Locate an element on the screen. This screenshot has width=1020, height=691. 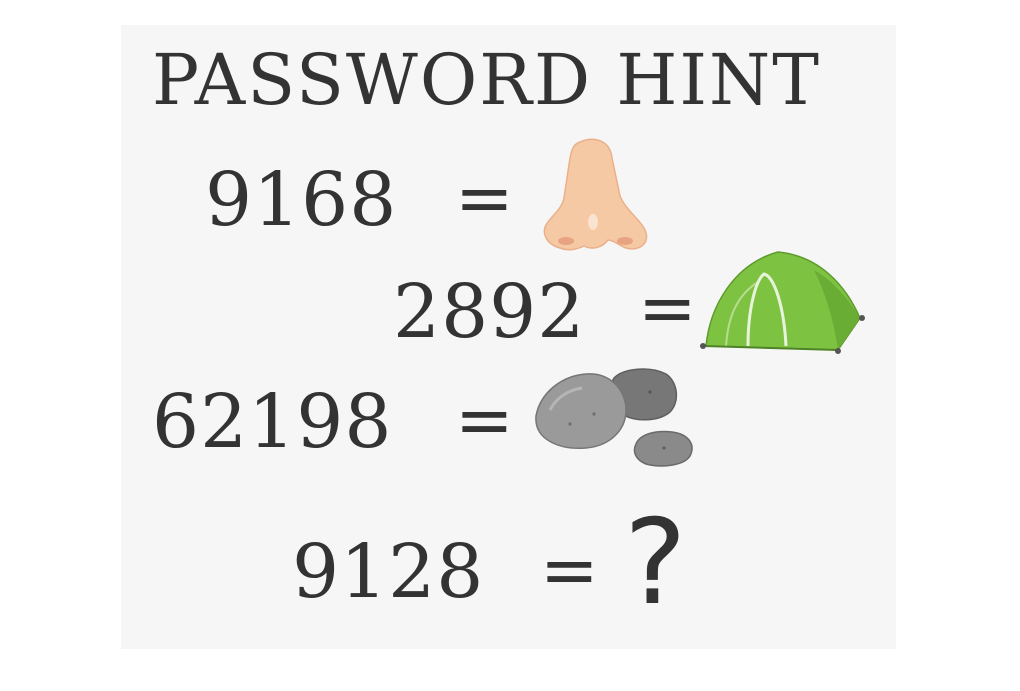
equation-number-4: 9128 is located at coordinates (388, 572).